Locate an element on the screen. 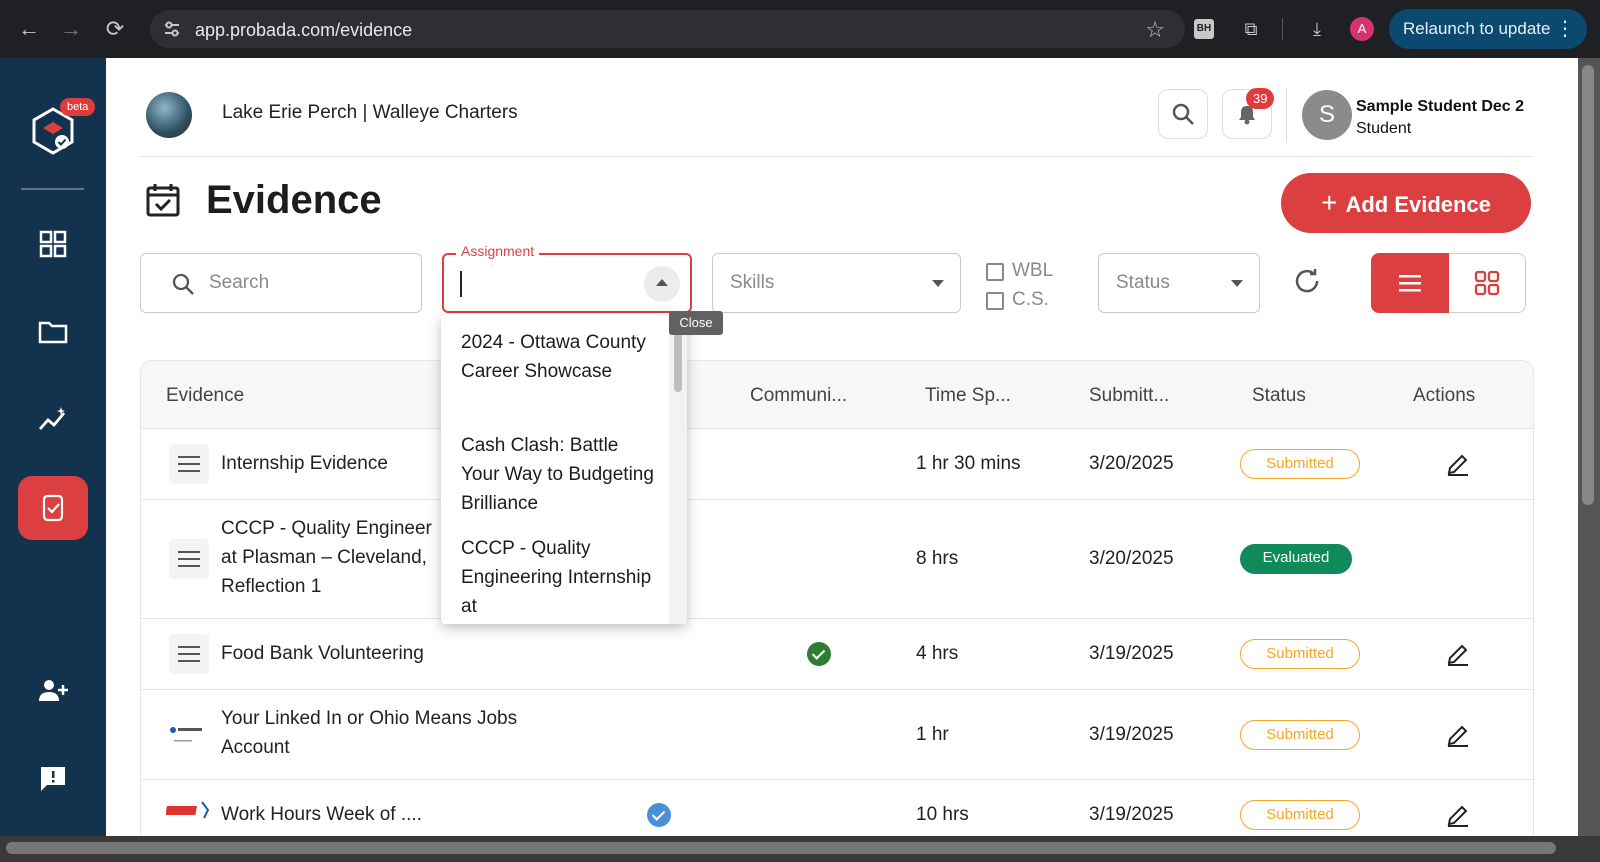 This screenshot has height=862, width=1600. grid-view-toggle is located at coordinates (1487, 283).